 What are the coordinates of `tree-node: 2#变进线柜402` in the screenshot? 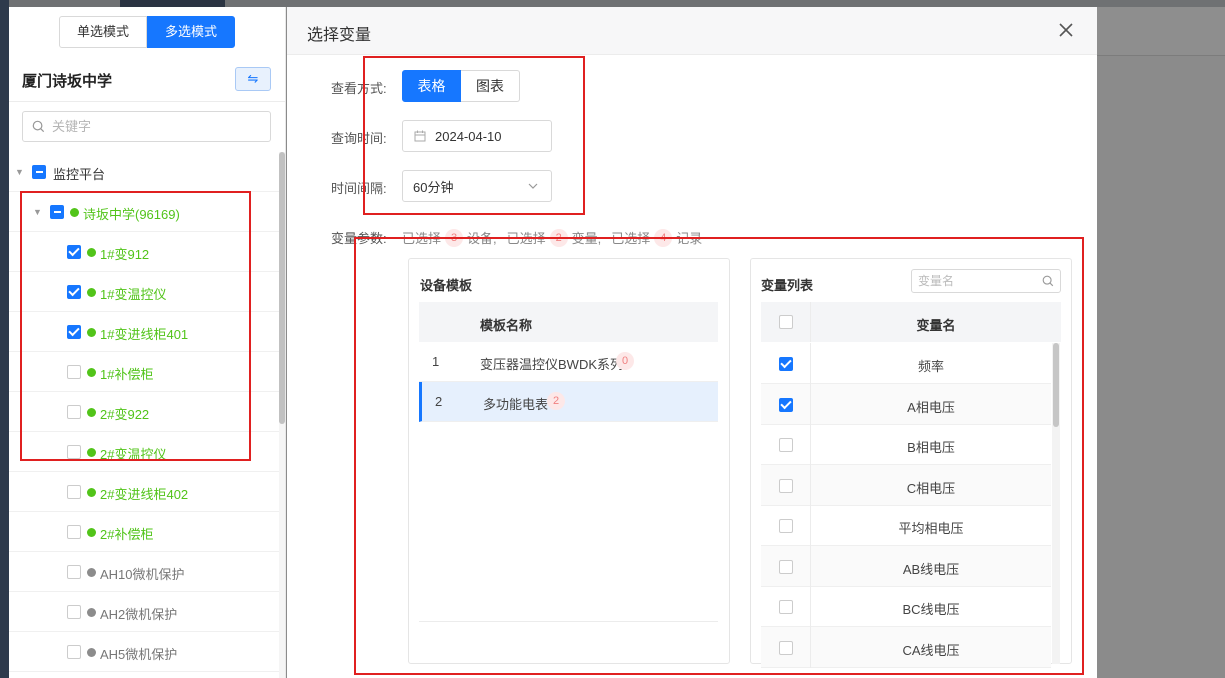 It's located at (144, 492).